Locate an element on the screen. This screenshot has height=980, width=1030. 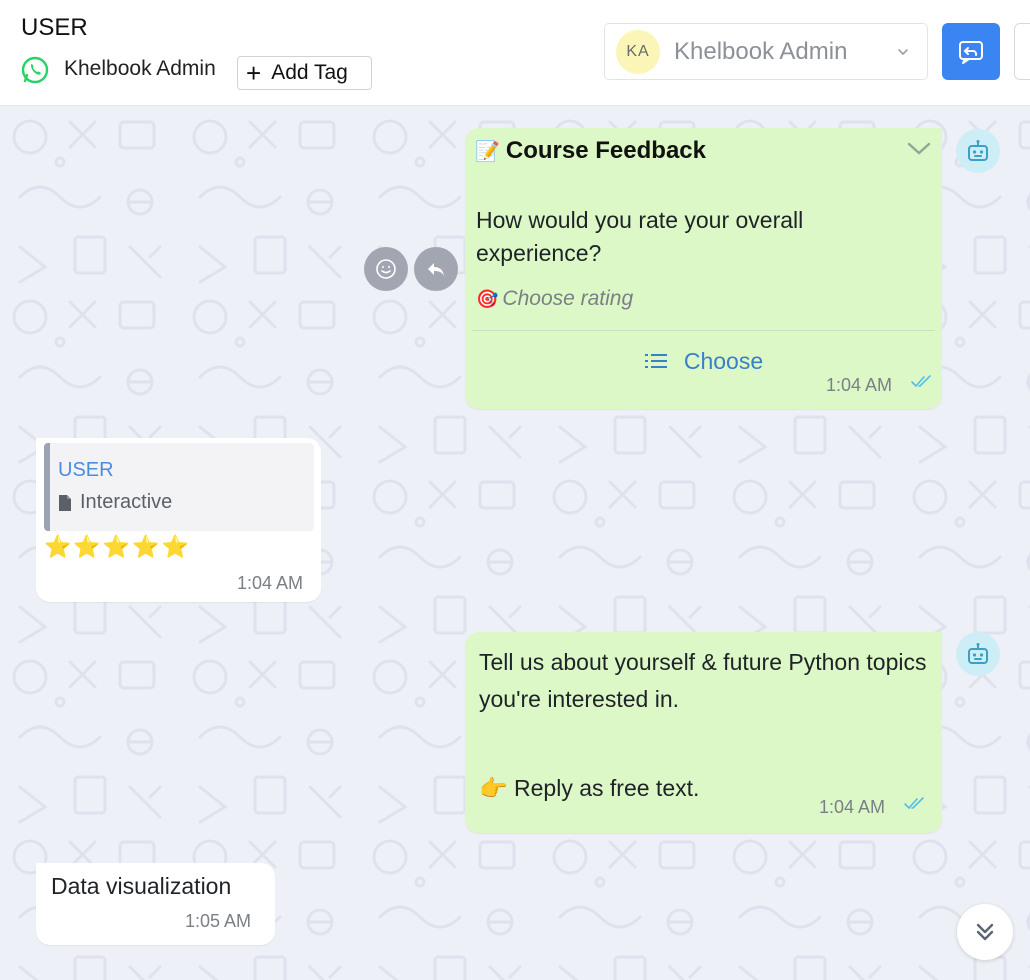
rating-stars: ⭐⭐⭐⭐⭐ is located at coordinates (117, 546).